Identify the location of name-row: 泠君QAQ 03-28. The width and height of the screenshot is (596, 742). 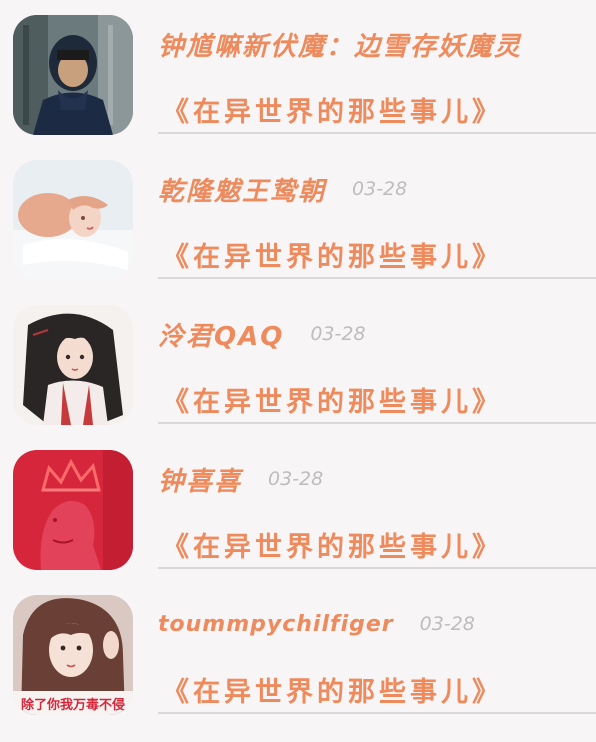
(262, 334).